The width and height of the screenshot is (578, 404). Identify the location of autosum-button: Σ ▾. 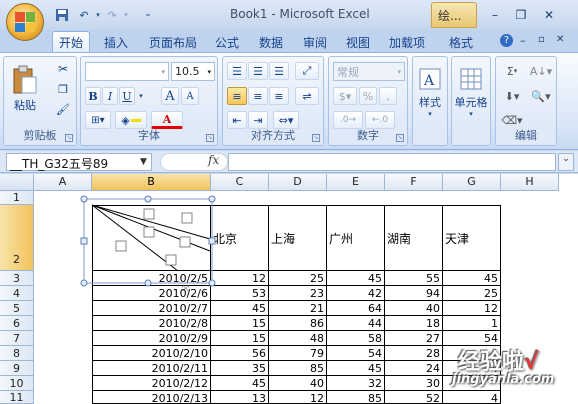
(512, 71).